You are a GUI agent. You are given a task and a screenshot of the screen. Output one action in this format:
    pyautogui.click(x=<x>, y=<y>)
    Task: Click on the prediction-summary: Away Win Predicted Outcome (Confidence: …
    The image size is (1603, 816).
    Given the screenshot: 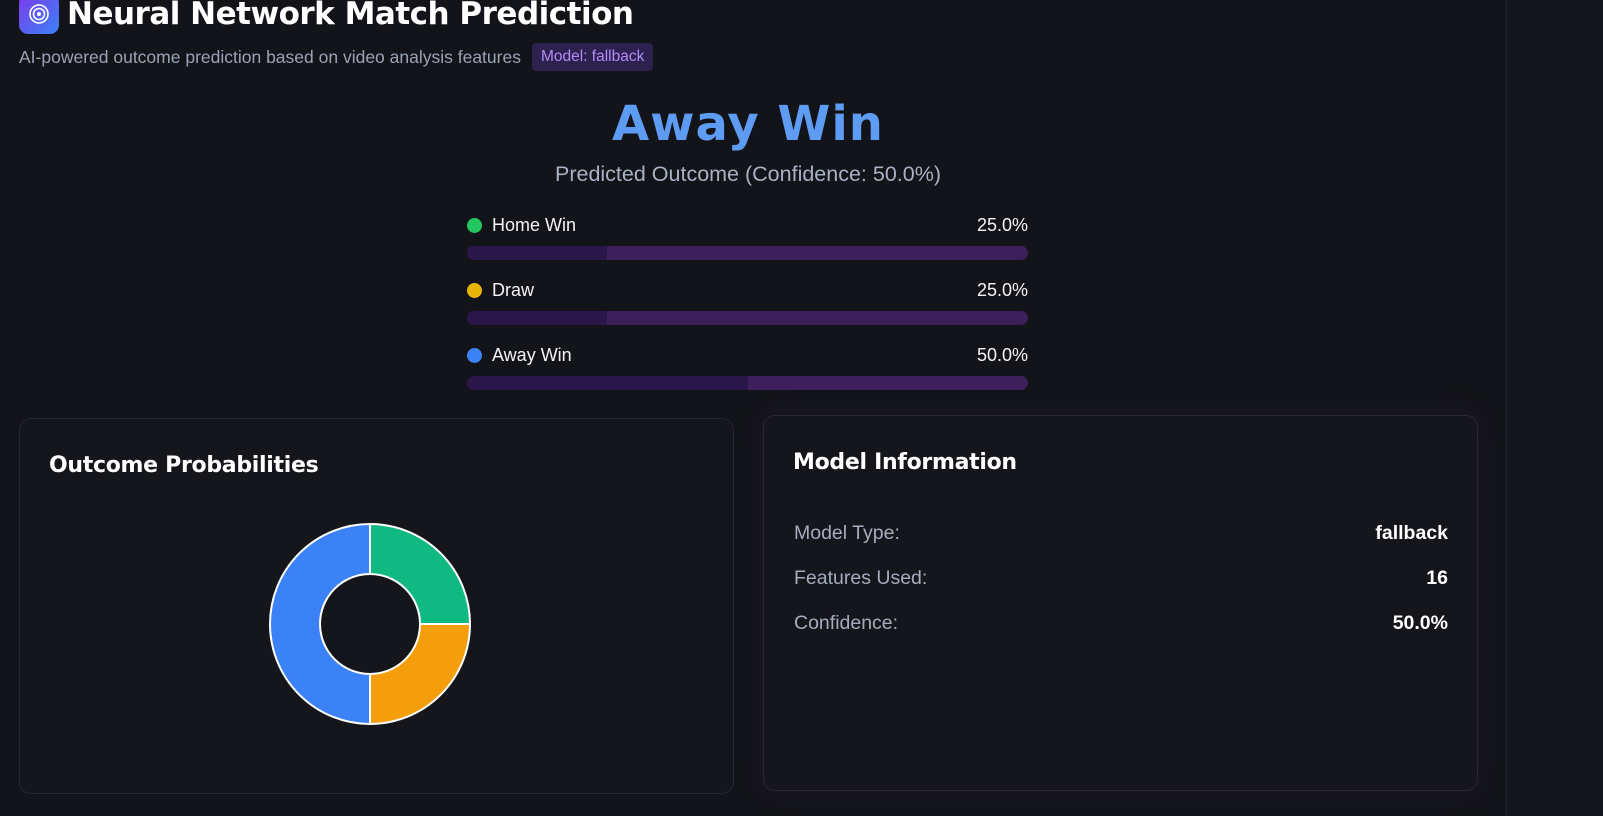 What is the action you would take?
    pyautogui.click(x=748, y=141)
    